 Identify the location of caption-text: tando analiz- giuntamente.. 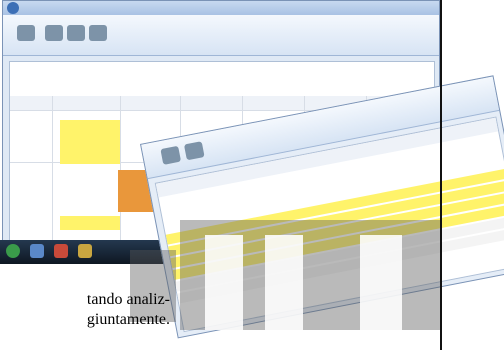
(85, 310).